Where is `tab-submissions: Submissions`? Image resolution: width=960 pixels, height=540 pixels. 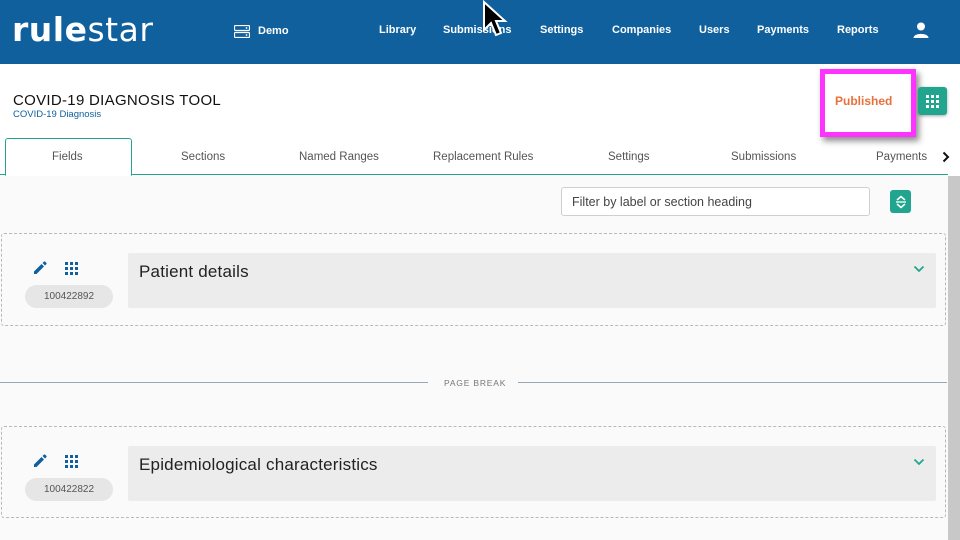
tab-submissions: Submissions is located at coordinates (763, 157).